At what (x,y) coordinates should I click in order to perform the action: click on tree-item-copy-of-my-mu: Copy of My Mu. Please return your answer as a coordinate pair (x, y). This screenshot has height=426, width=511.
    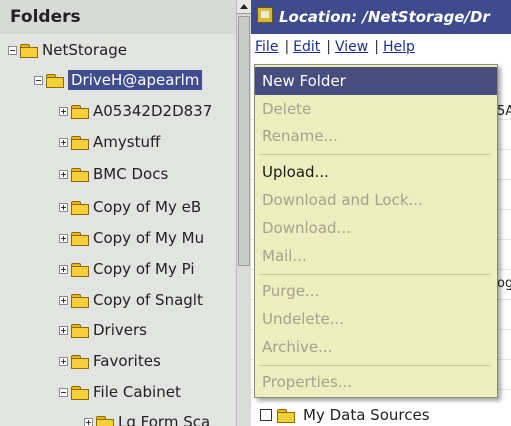
    Looking at the image, I should click on (131, 238).